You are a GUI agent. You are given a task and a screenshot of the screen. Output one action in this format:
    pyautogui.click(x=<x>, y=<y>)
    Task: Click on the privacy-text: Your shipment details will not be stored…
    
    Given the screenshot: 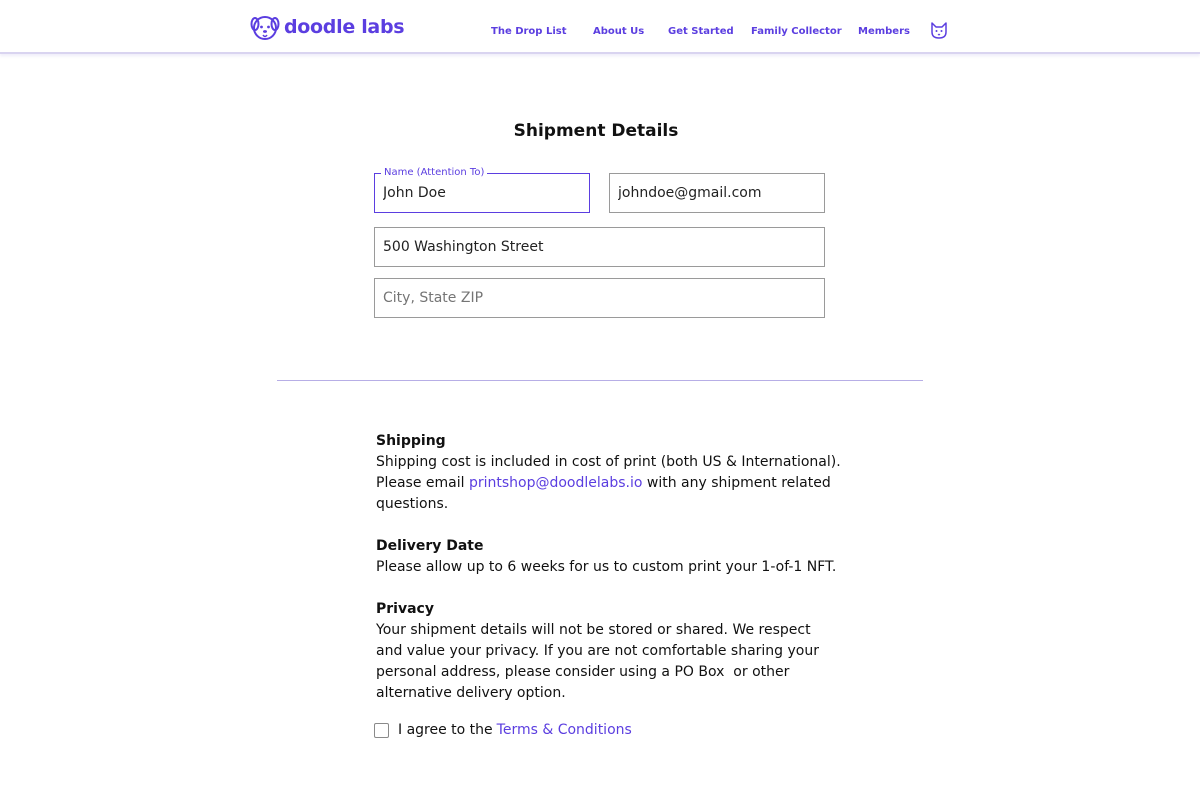 What is the action you would take?
    pyautogui.click(x=600, y=661)
    